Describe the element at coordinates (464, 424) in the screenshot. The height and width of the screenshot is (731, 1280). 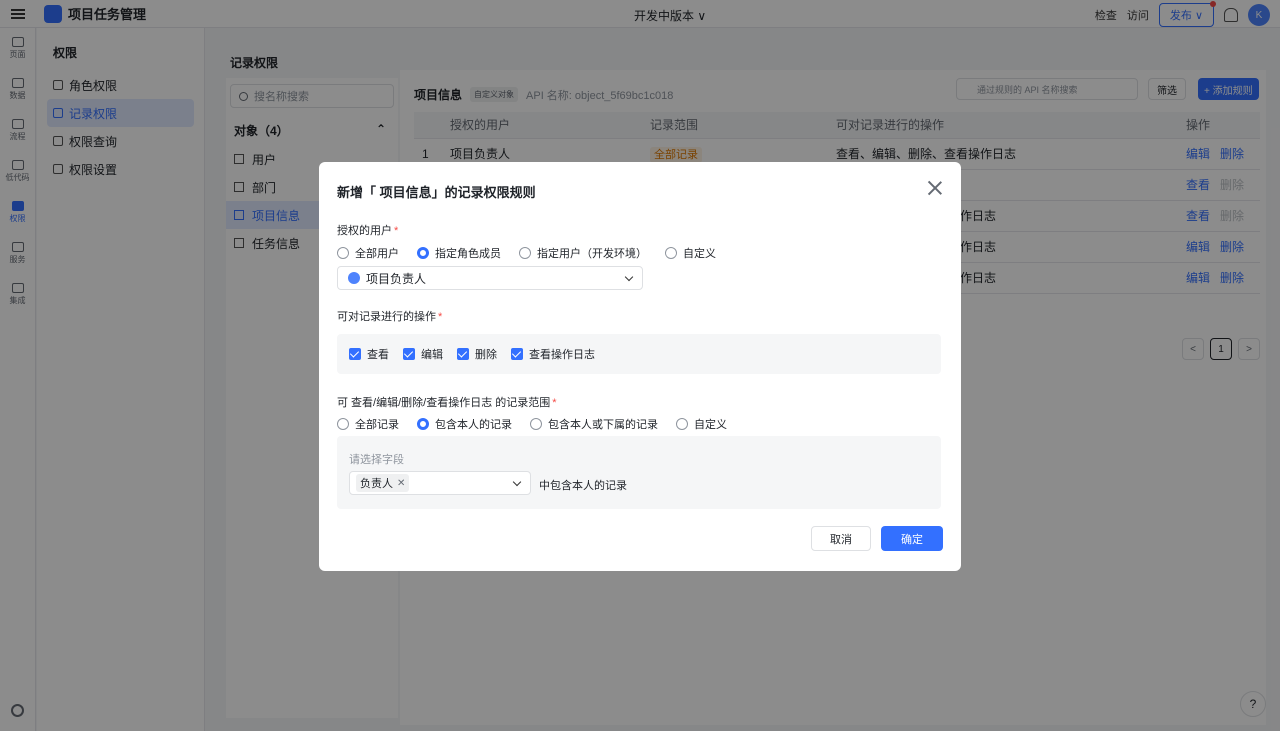
I see `radio-own-records: 包含本人的记录` at that location.